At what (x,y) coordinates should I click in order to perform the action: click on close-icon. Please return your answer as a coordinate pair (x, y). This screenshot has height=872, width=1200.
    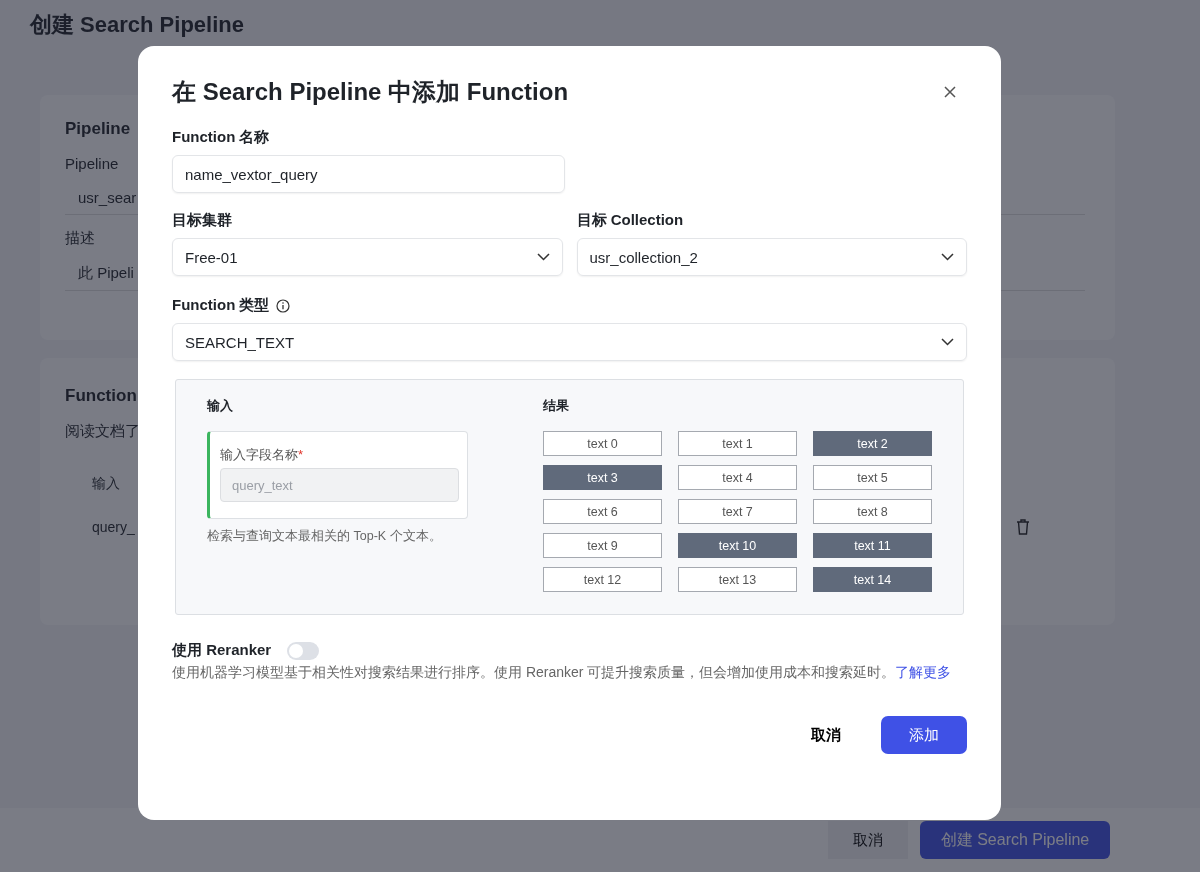
    Looking at the image, I should click on (950, 92).